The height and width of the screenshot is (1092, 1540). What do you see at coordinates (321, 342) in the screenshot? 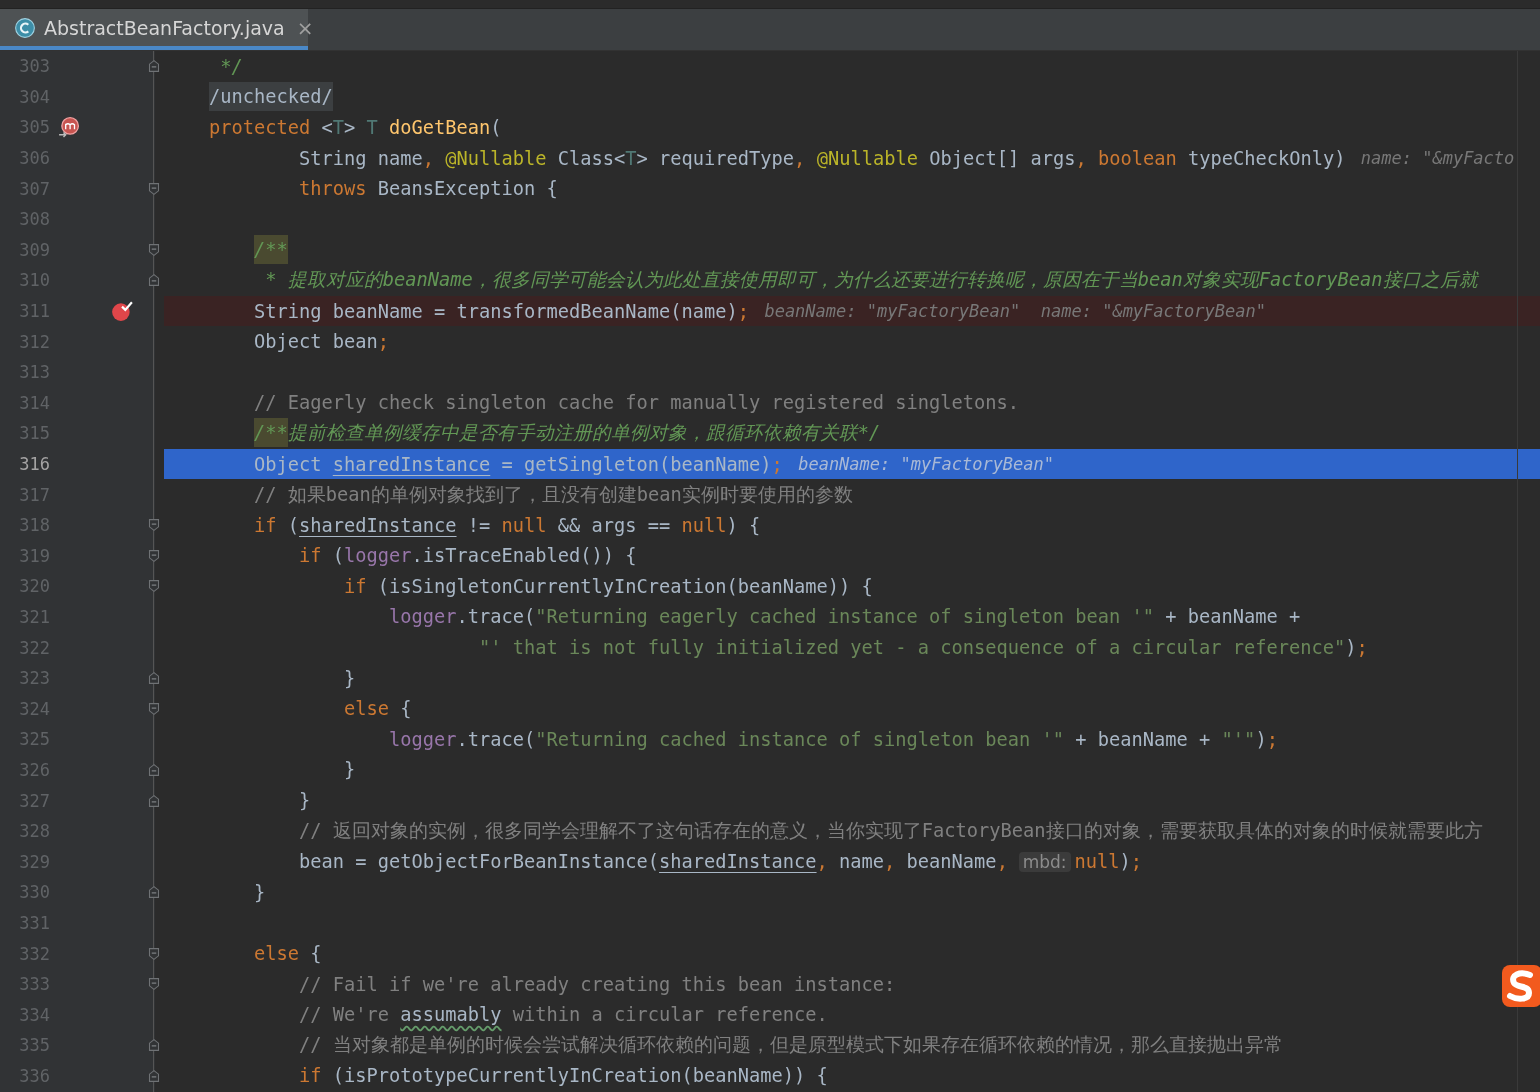
I see `code-text: Object bean;` at bounding box center [321, 342].